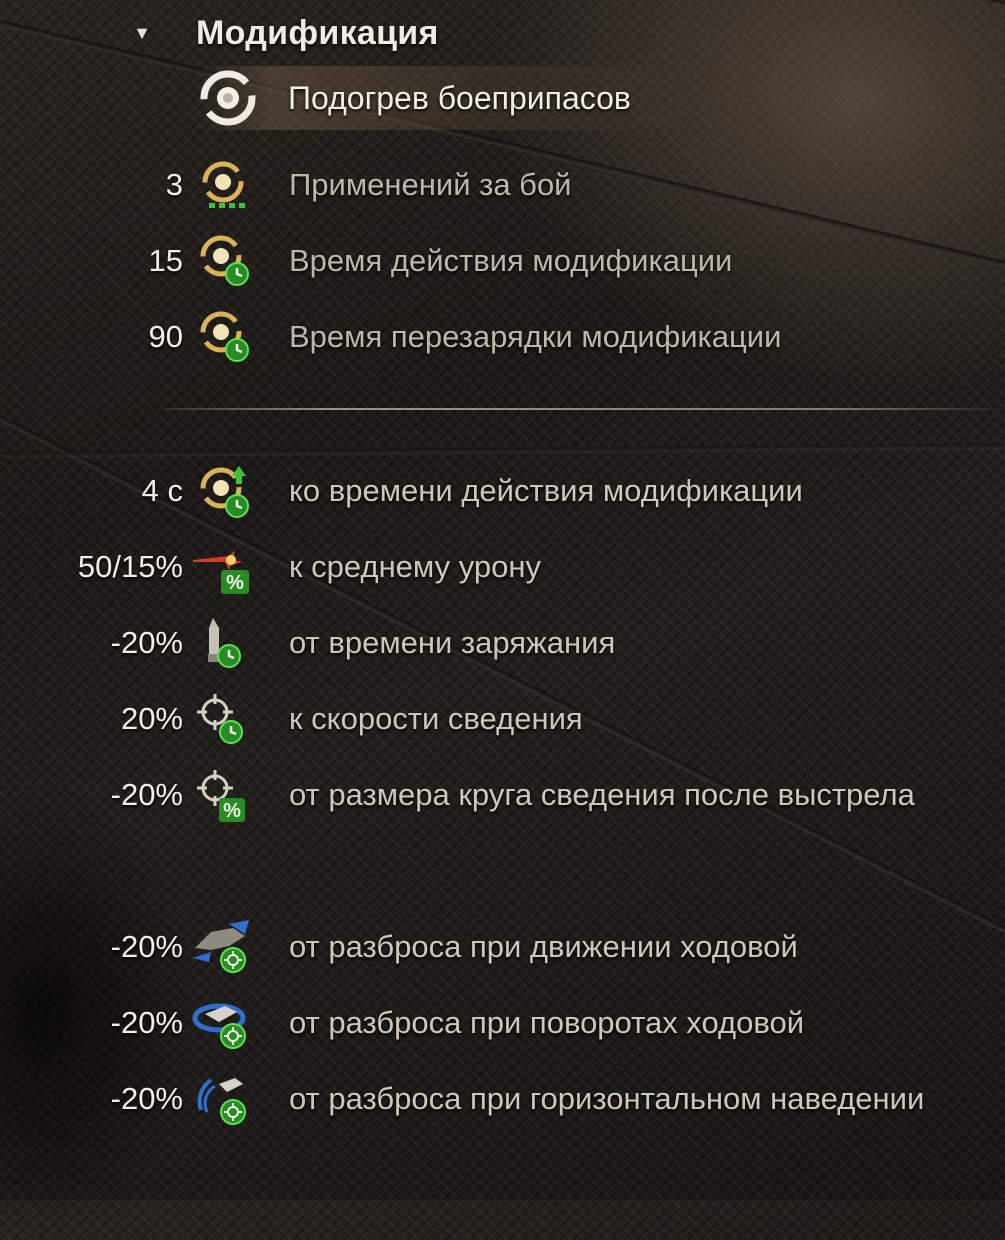 The height and width of the screenshot is (1240, 1005). I want to click on dispersion-turning-icon, so click(219, 1026).